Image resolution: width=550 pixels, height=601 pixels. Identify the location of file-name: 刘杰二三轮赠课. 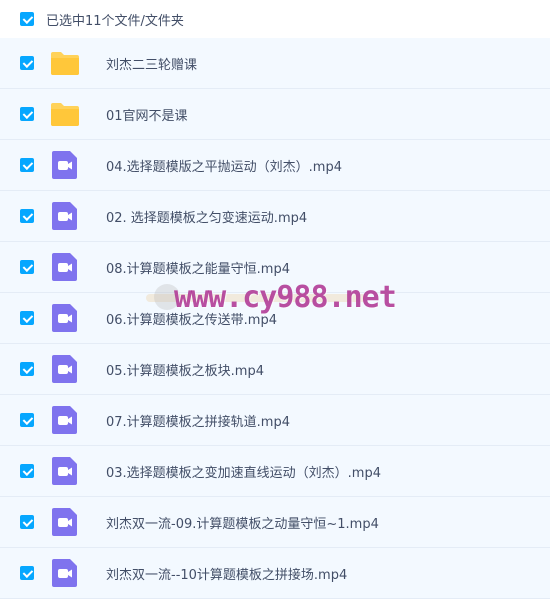
(151, 63).